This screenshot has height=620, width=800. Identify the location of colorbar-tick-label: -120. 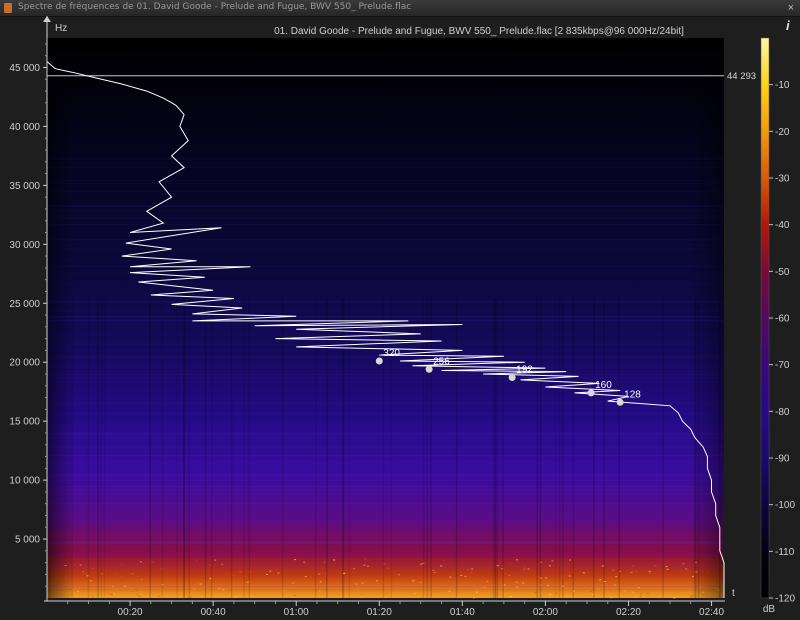
(785, 599).